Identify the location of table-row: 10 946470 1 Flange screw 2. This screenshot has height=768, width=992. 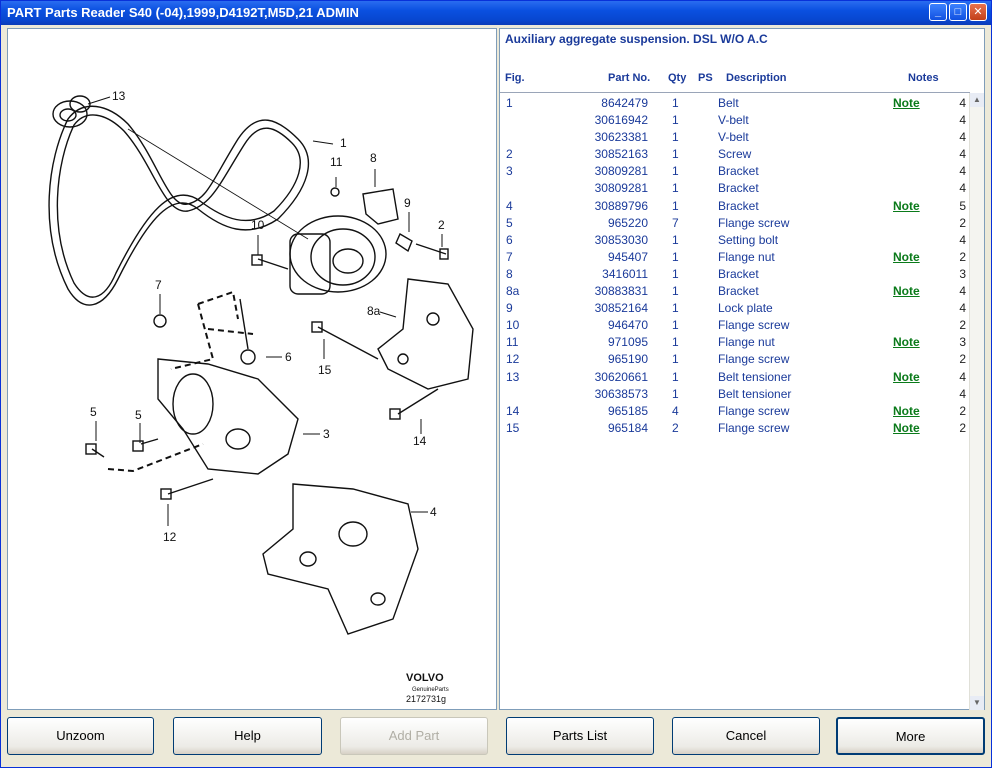
(735, 325).